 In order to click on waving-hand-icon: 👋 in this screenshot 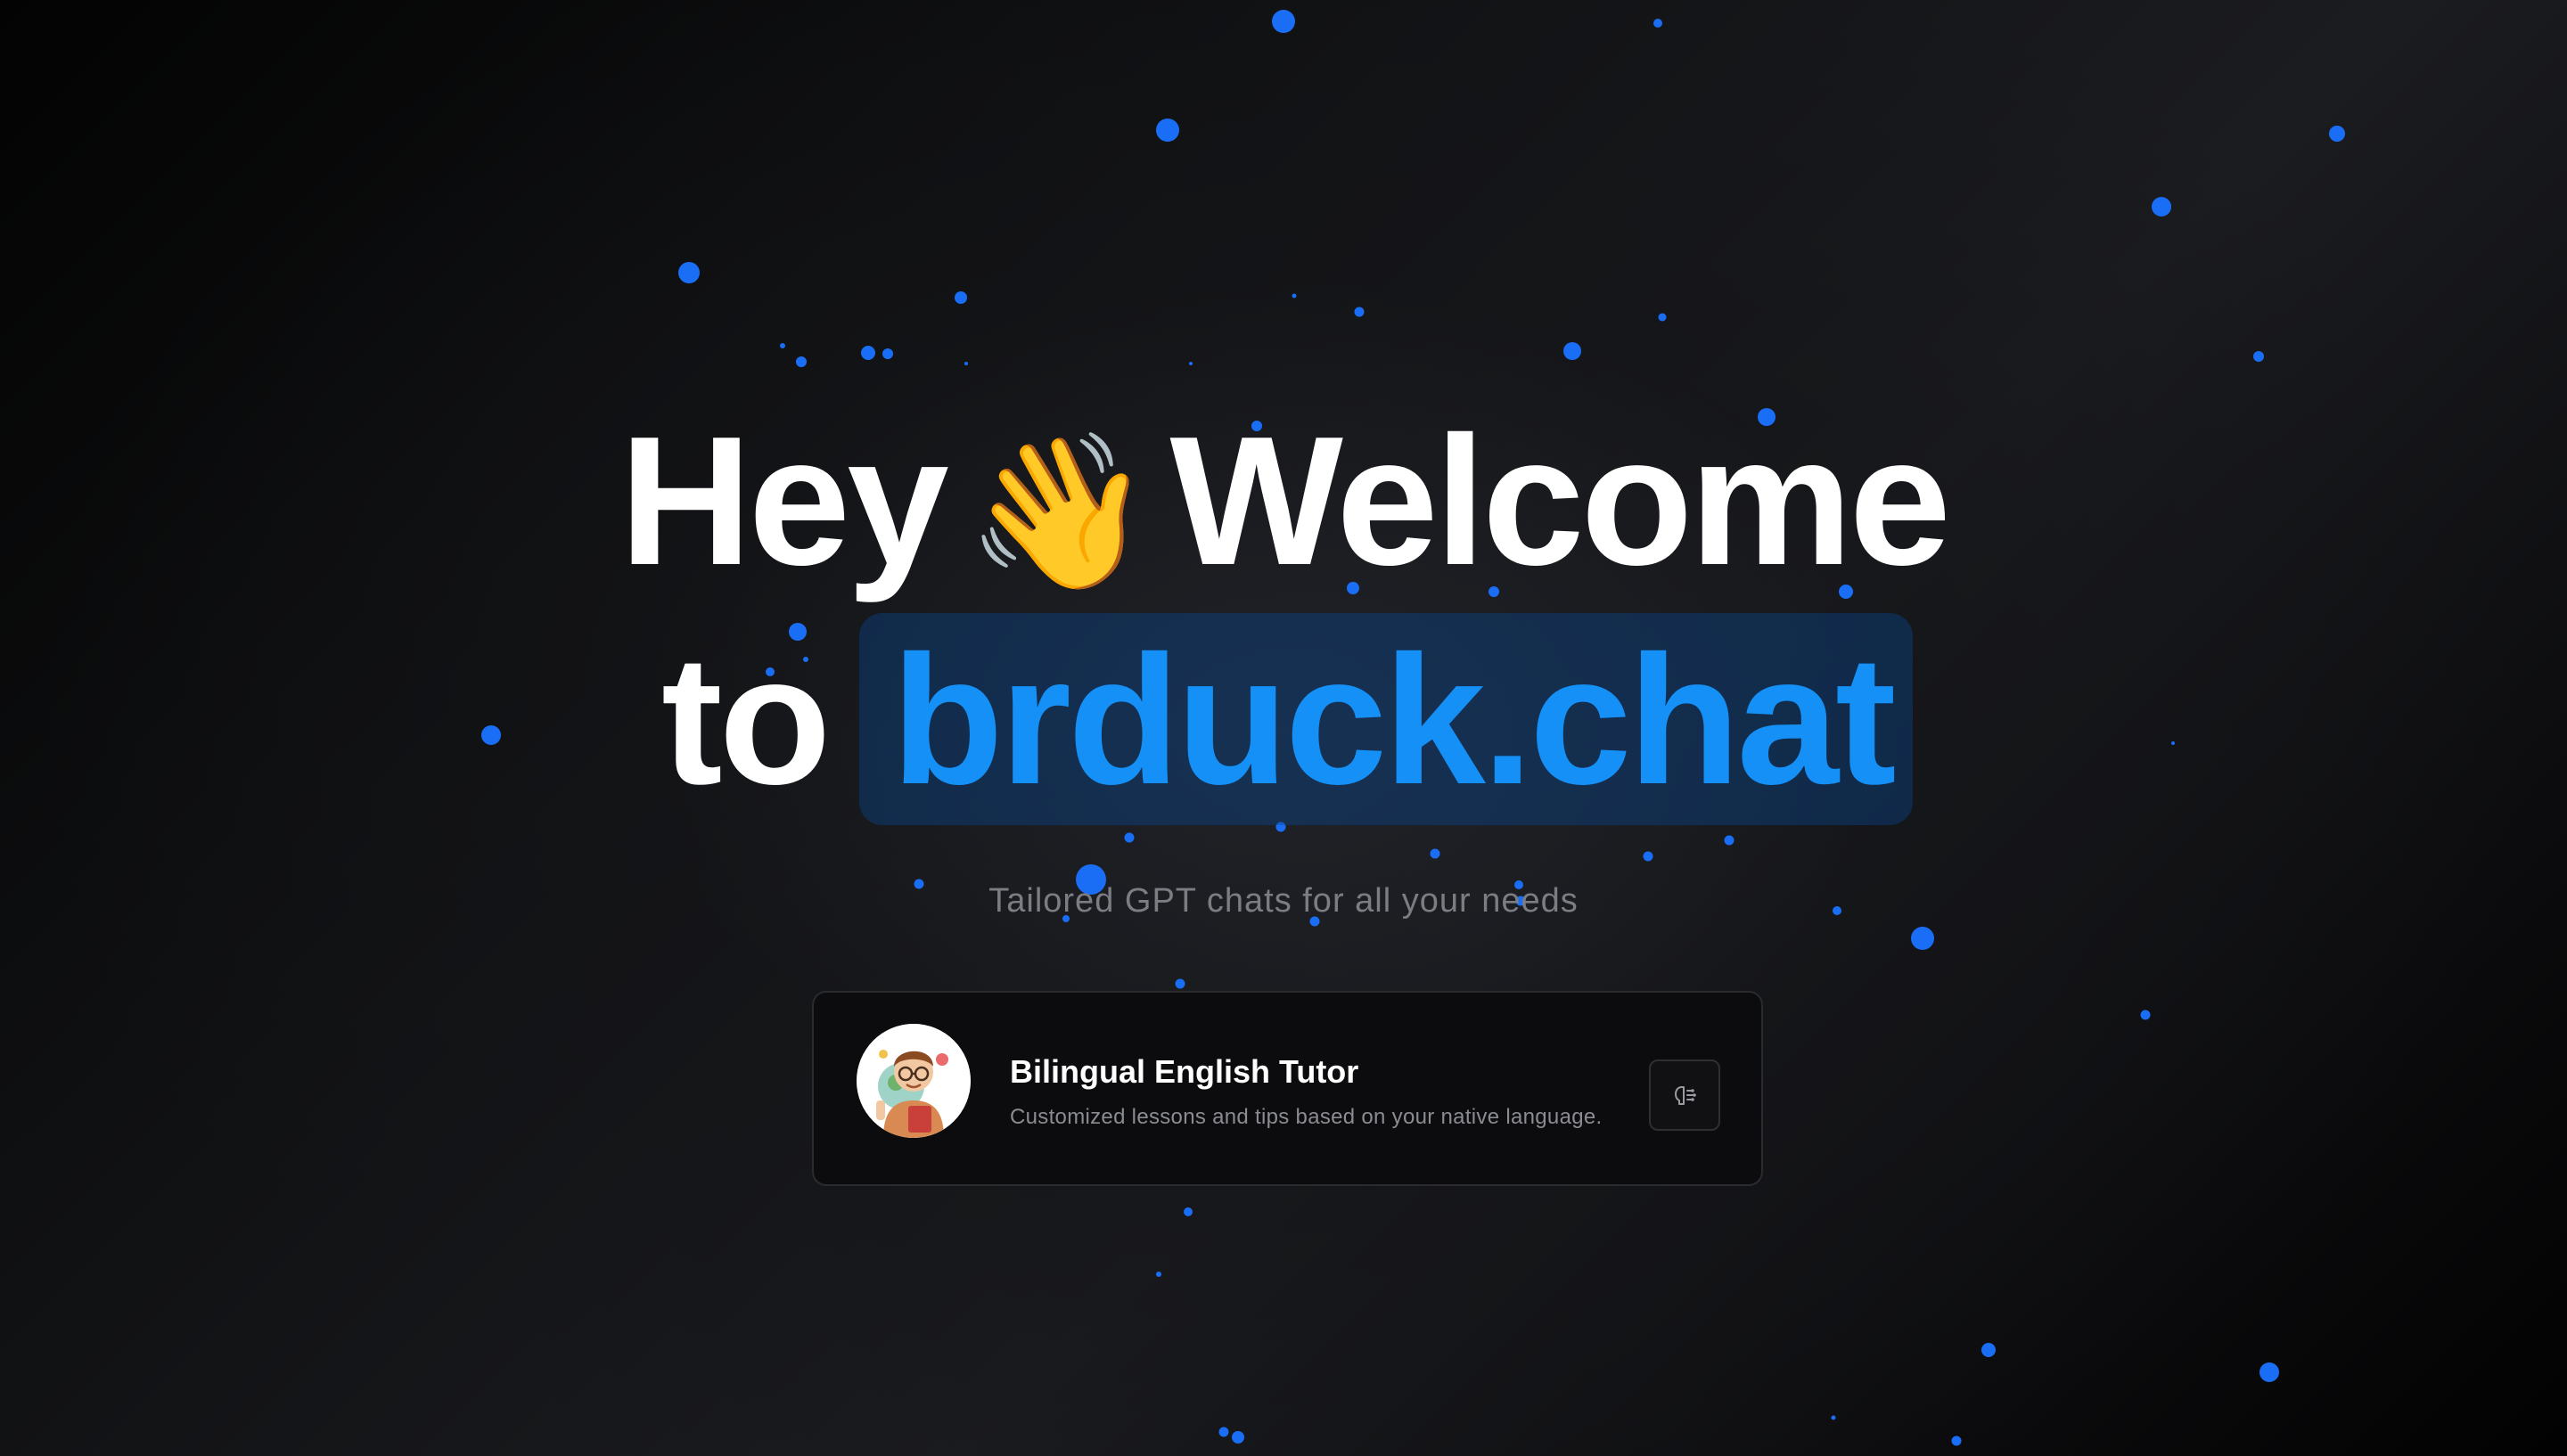, I will do `click(1059, 512)`.